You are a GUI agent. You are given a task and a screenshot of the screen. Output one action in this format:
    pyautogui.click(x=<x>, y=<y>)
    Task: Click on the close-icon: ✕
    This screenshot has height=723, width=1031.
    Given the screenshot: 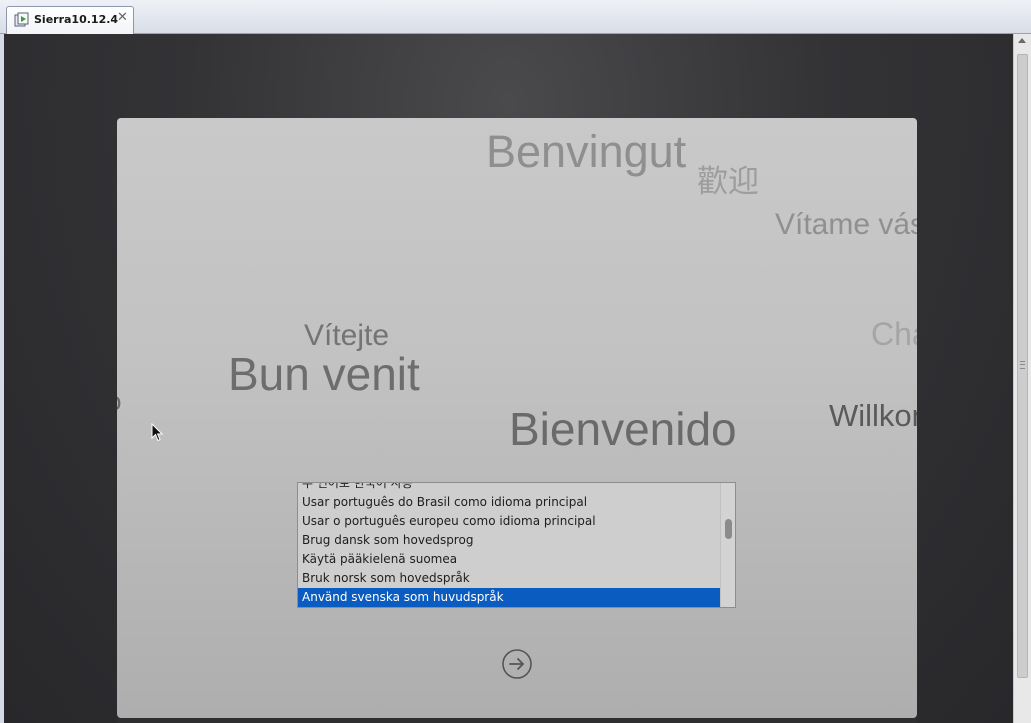 What is the action you would take?
    pyautogui.click(x=122, y=17)
    